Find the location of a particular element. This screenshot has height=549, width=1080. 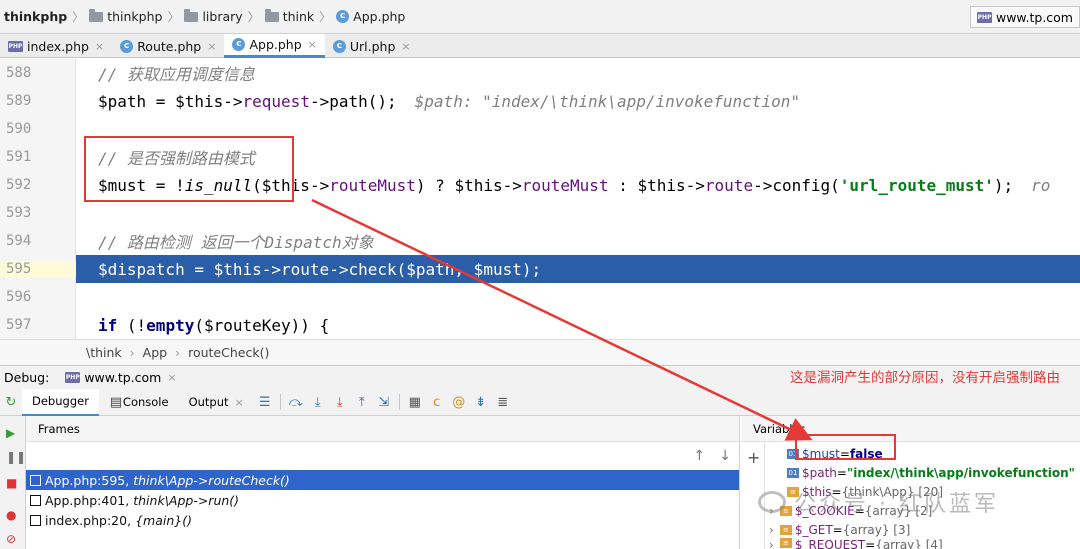

mute-breakpoints-icon: ⊘ is located at coordinates (11, 539).